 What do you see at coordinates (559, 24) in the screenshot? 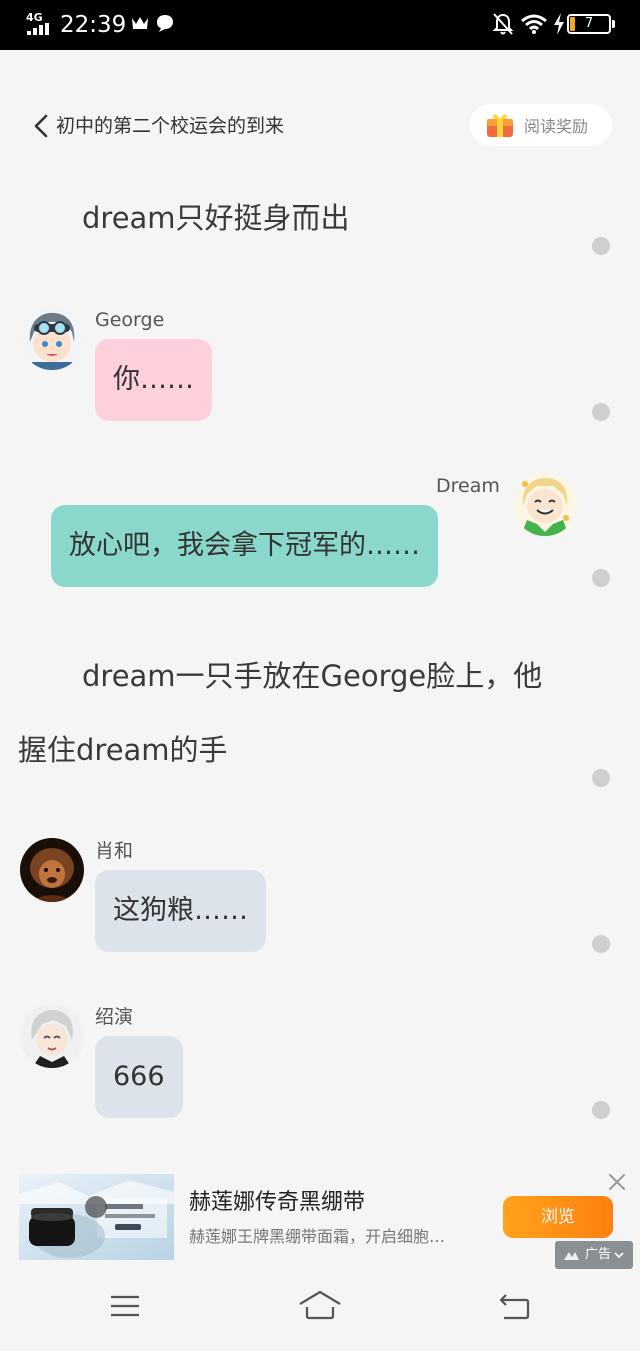
I see `charging-bolt-icon` at bounding box center [559, 24].